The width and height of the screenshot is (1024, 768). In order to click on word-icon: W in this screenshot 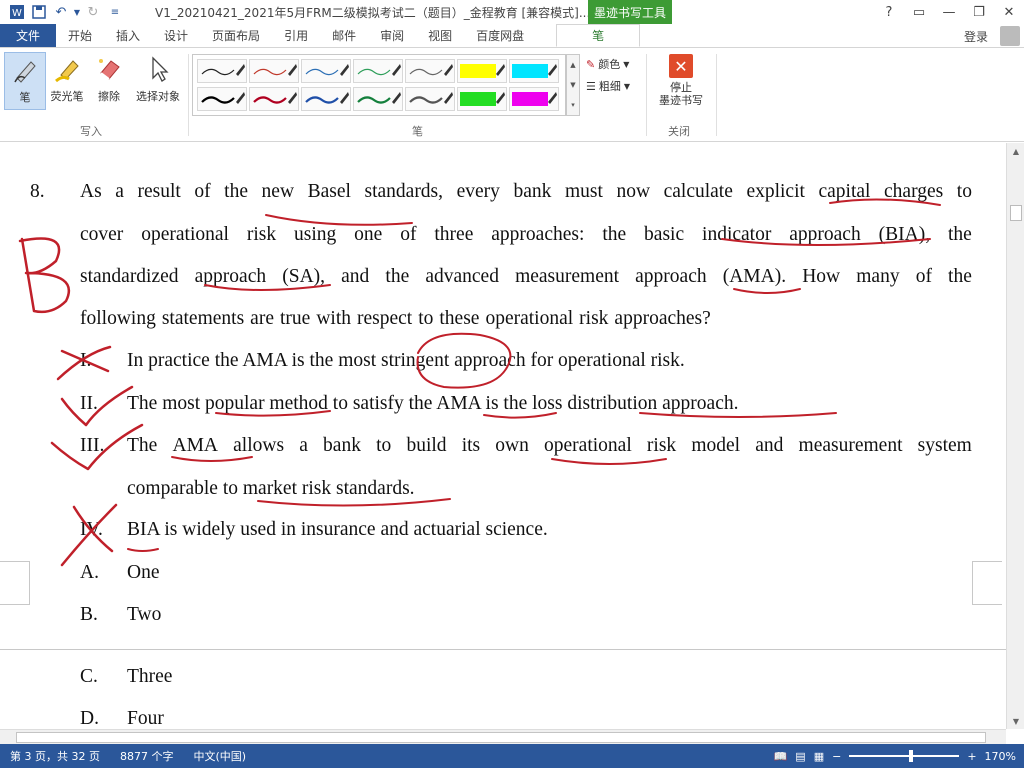, I will do `click(17, 12)`.